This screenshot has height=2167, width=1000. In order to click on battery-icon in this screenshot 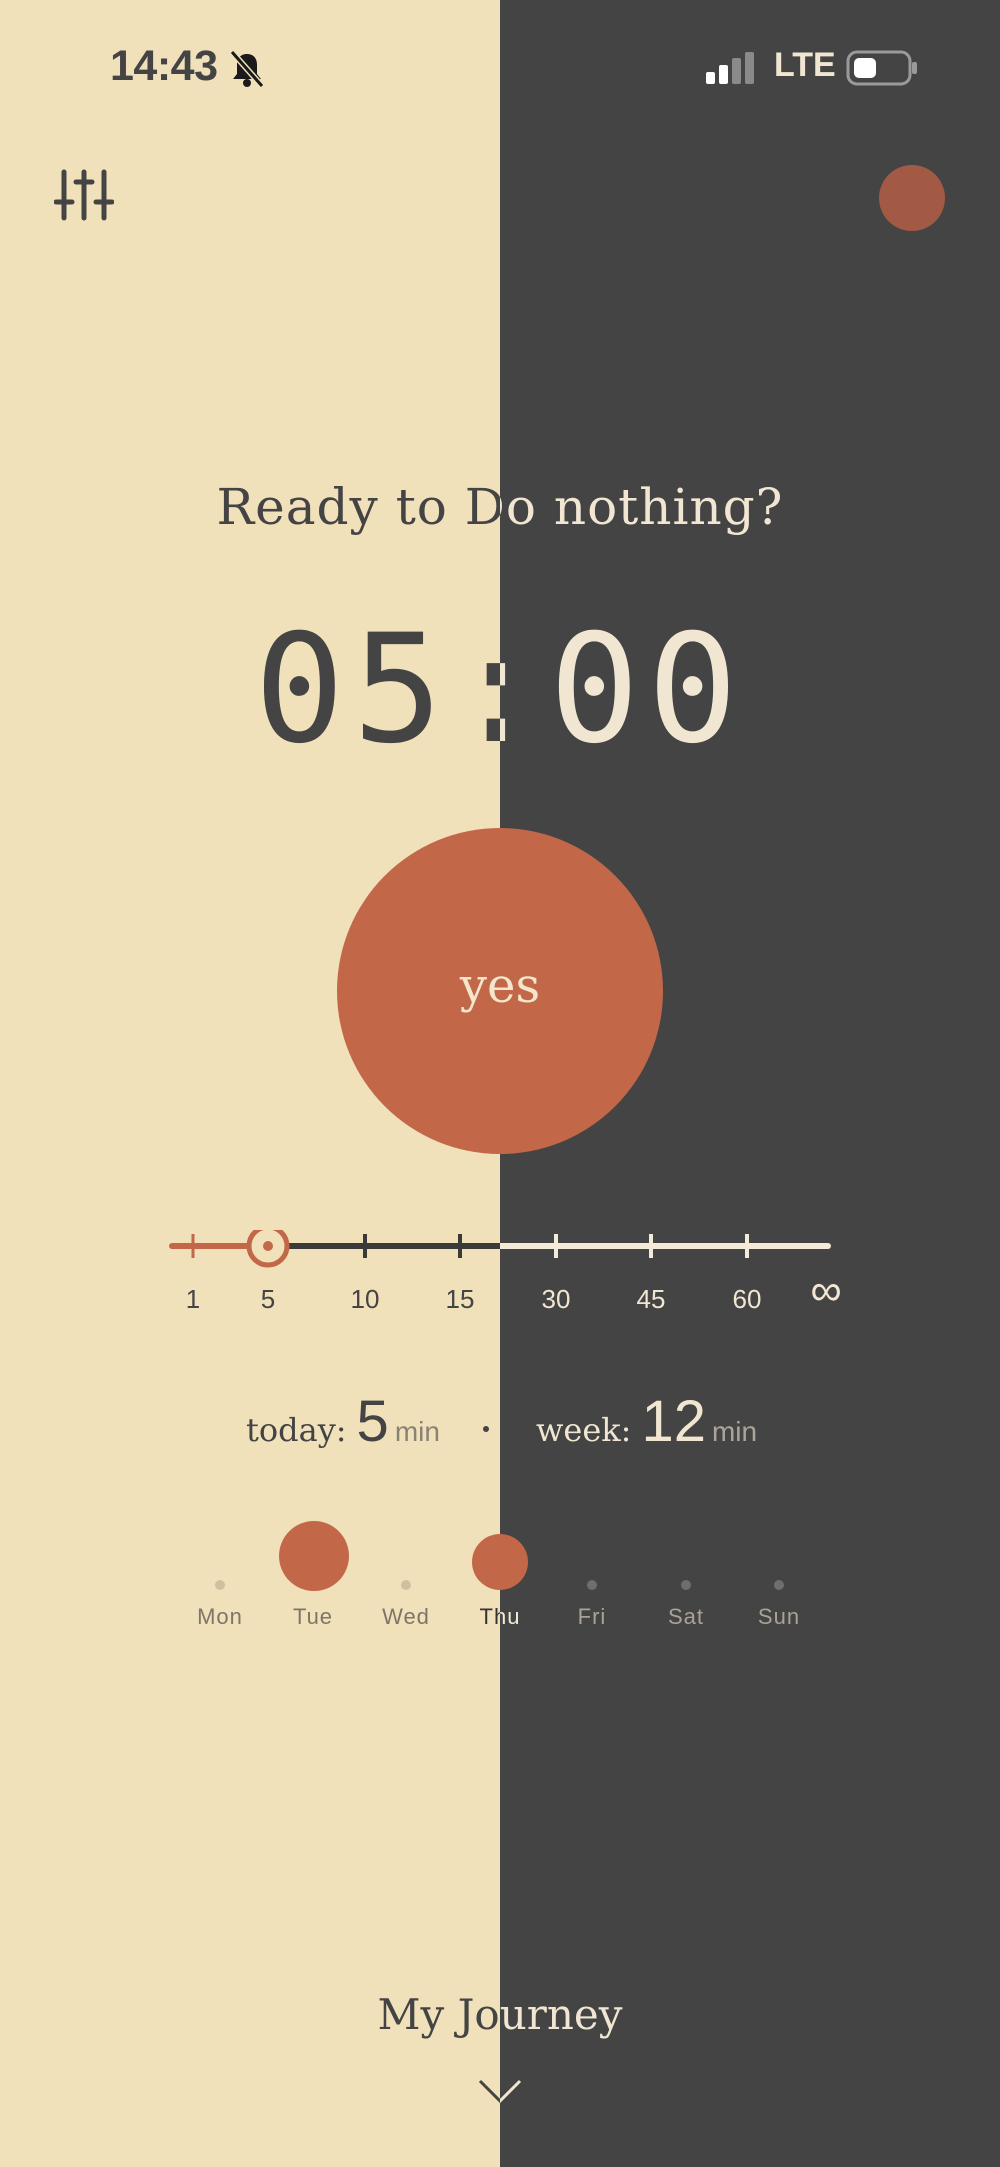, I will do `click(881, 68)`.